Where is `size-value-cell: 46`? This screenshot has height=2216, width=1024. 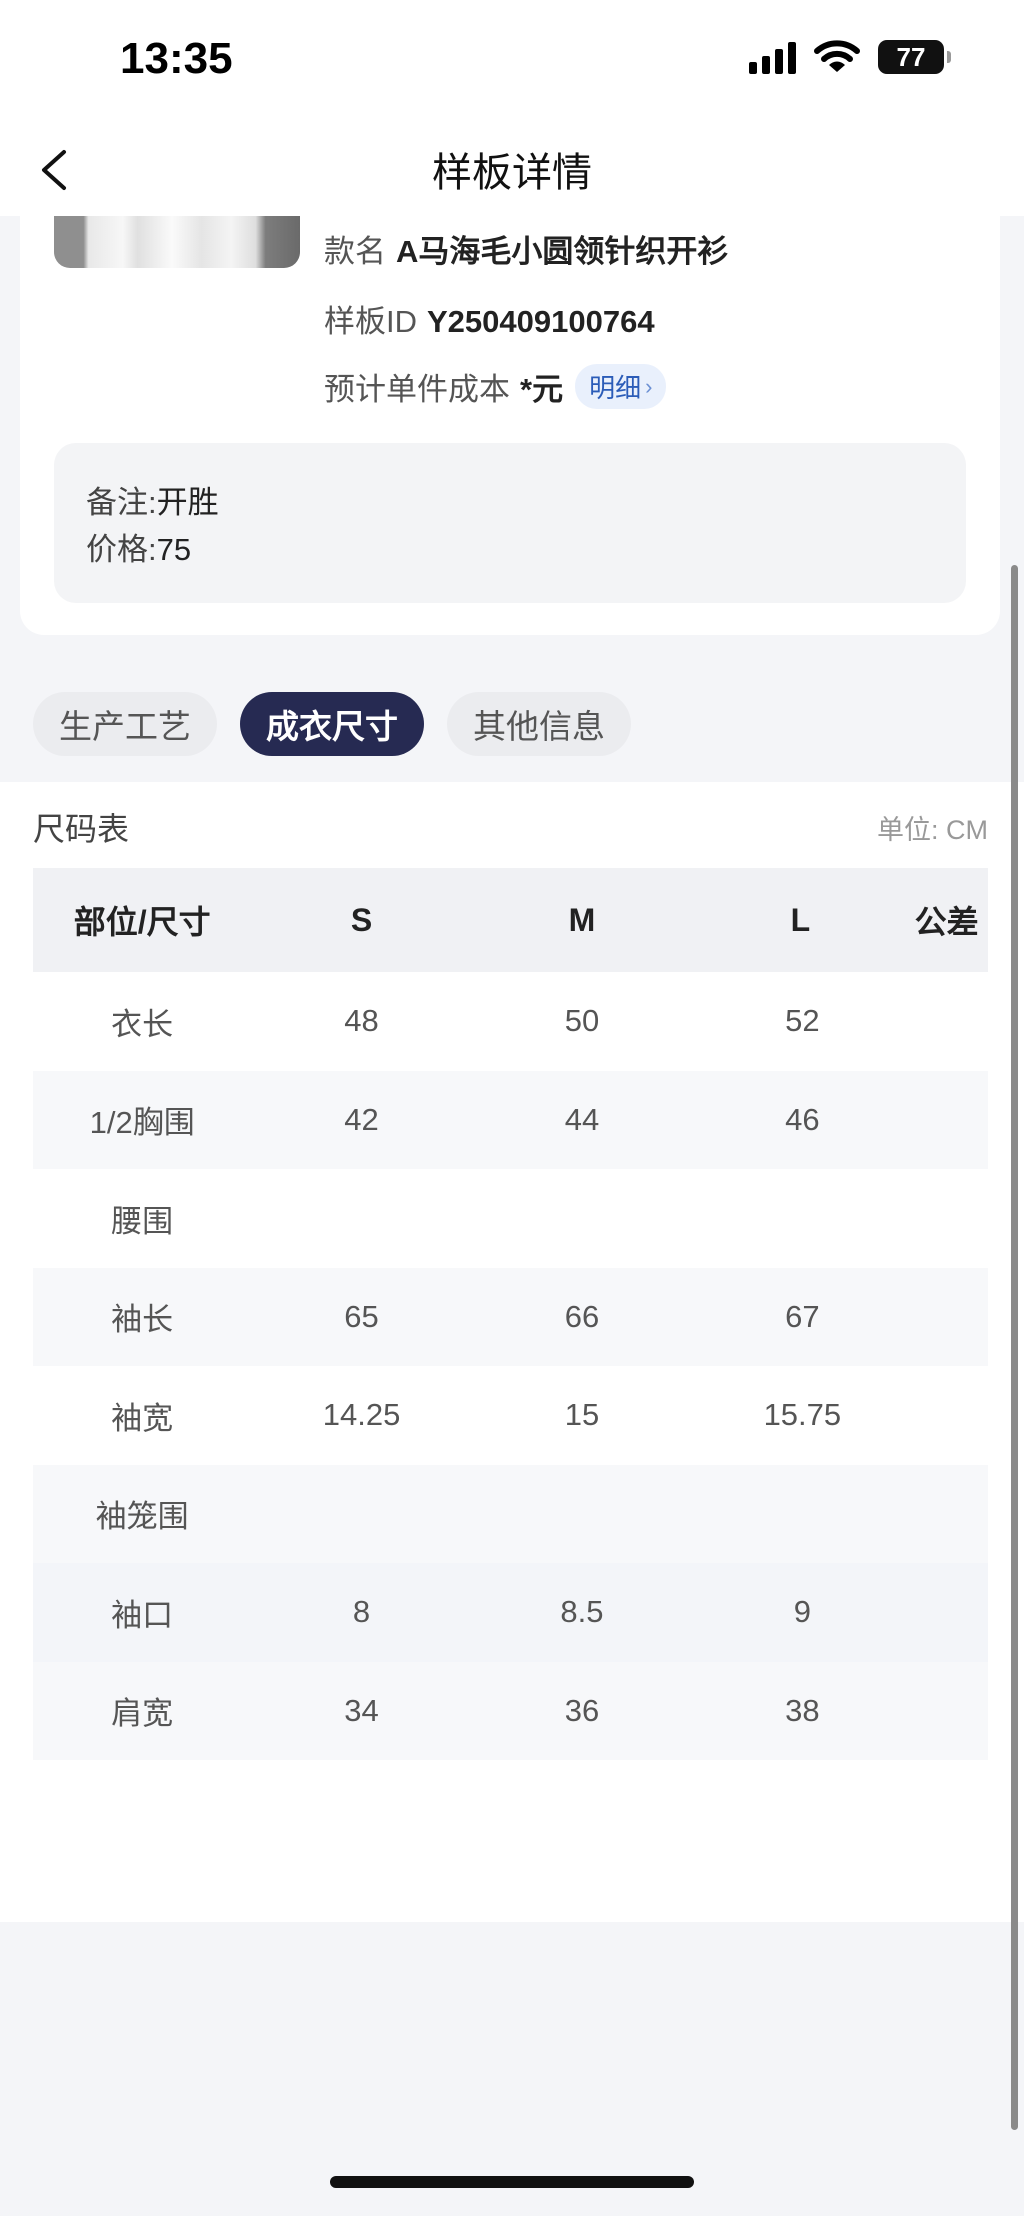
size-value-cell: 46 is located at coordinates (802, 1119).